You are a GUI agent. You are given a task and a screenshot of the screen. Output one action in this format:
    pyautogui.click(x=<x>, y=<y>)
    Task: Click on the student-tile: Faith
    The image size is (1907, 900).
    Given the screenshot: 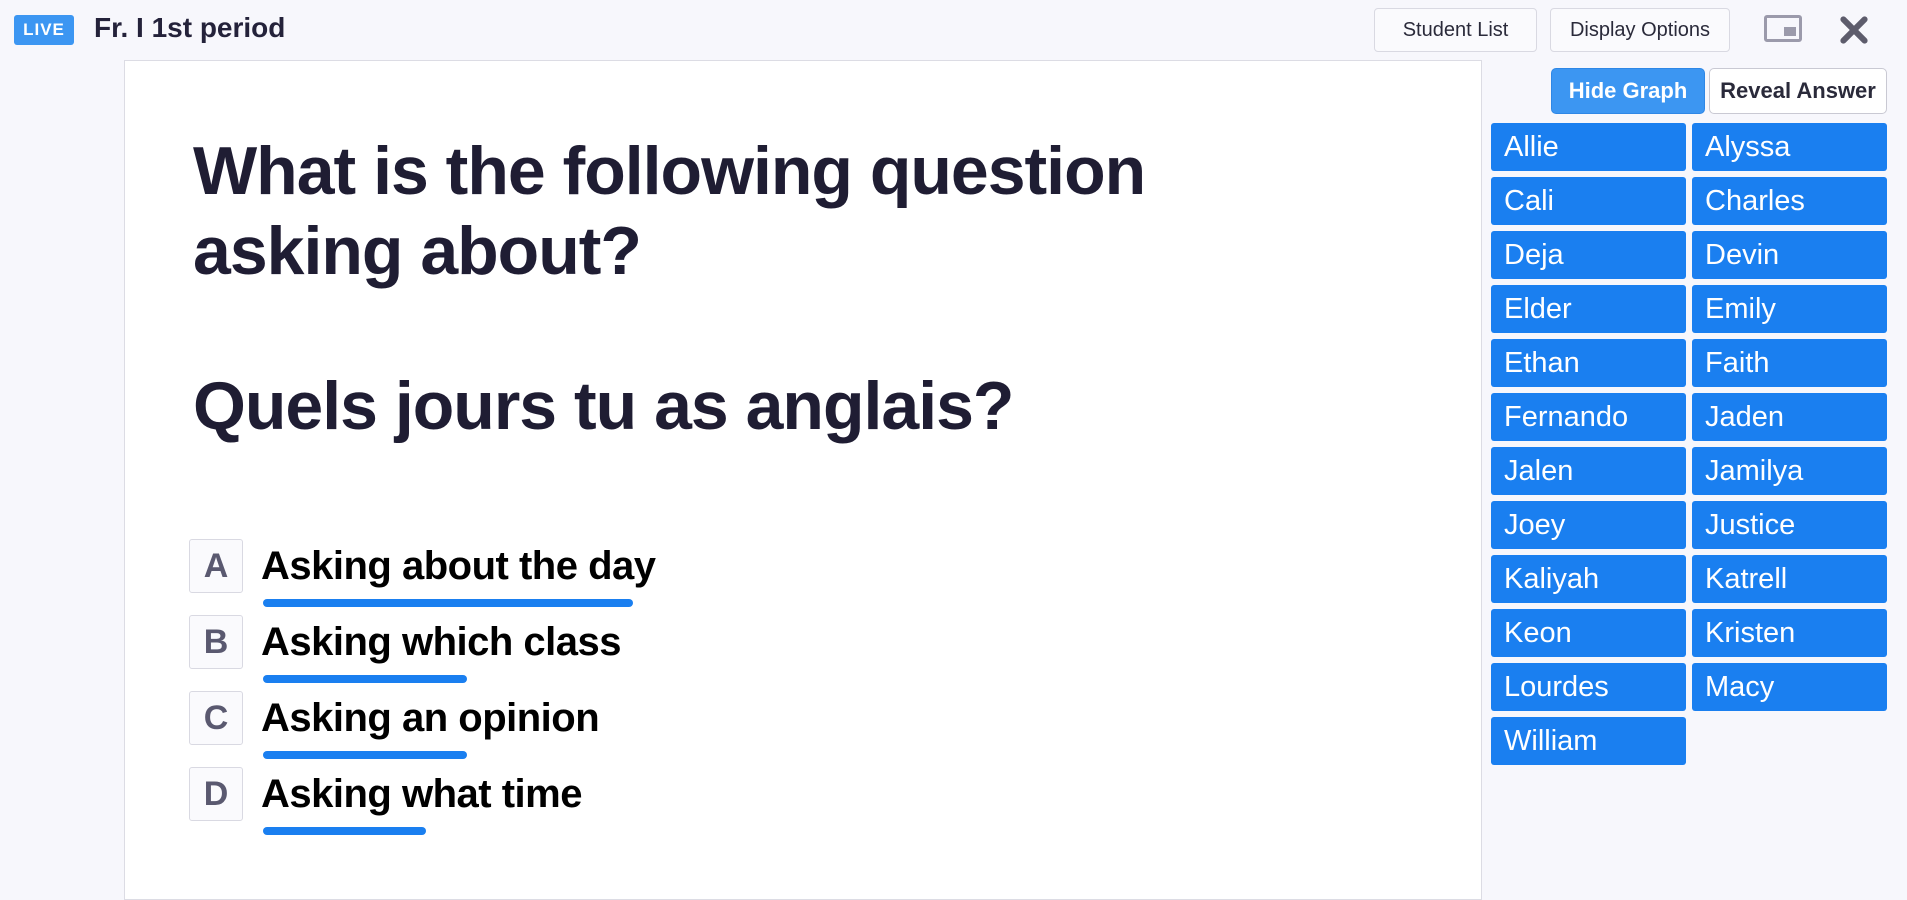 What is the action you would take?
    pyautogui.click(x=1789, y=363)
    